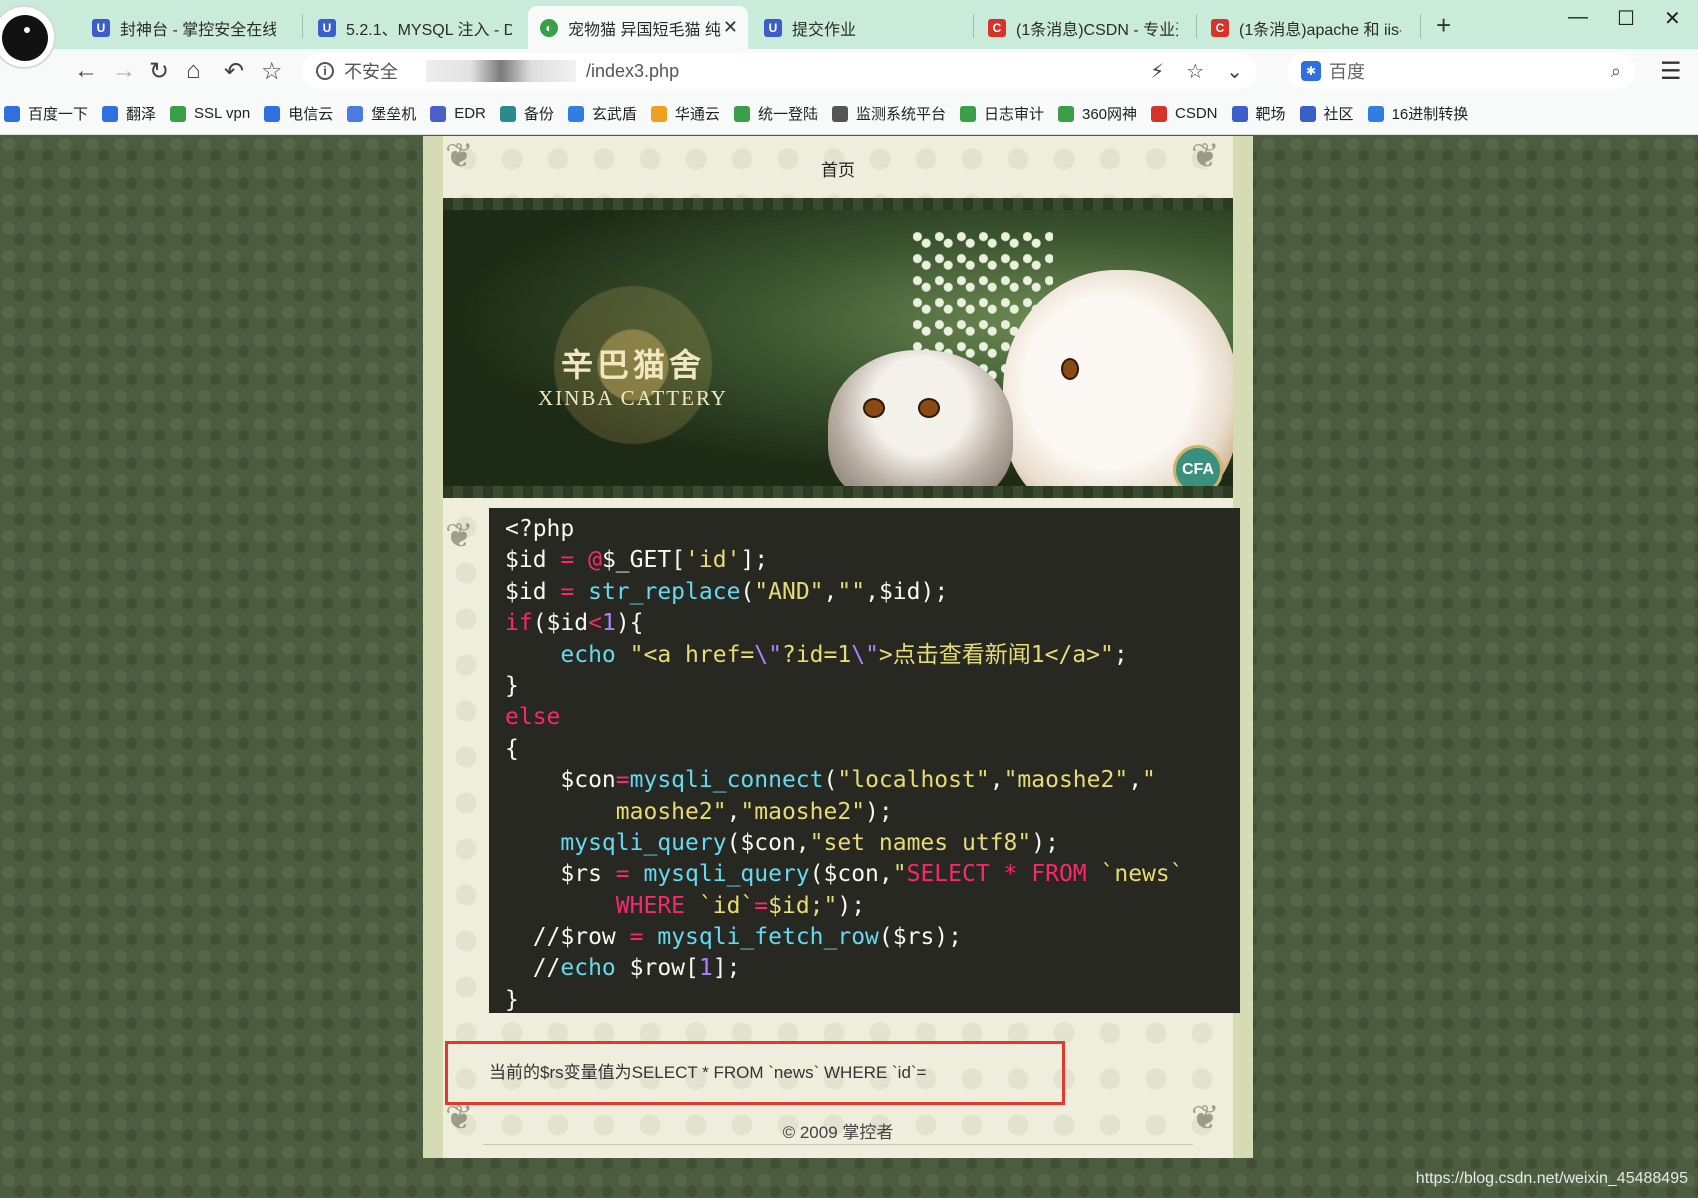  What do you see at coordinates (1311, 71) in the screenshot?
I see `baidu-paw-icon: ✱` at bounding box center [1311, 71].